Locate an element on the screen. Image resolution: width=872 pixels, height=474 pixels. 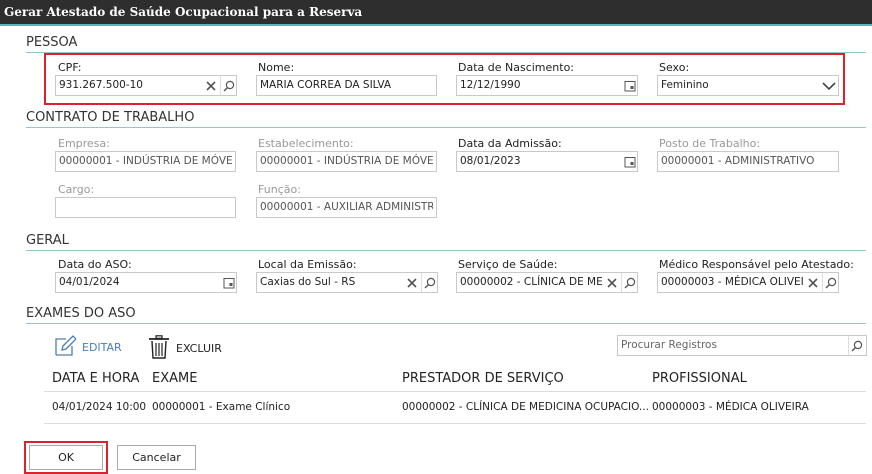
column-header-prestador: PRESTADOR DE SERVIÇO is located at coordinates (483, 378).